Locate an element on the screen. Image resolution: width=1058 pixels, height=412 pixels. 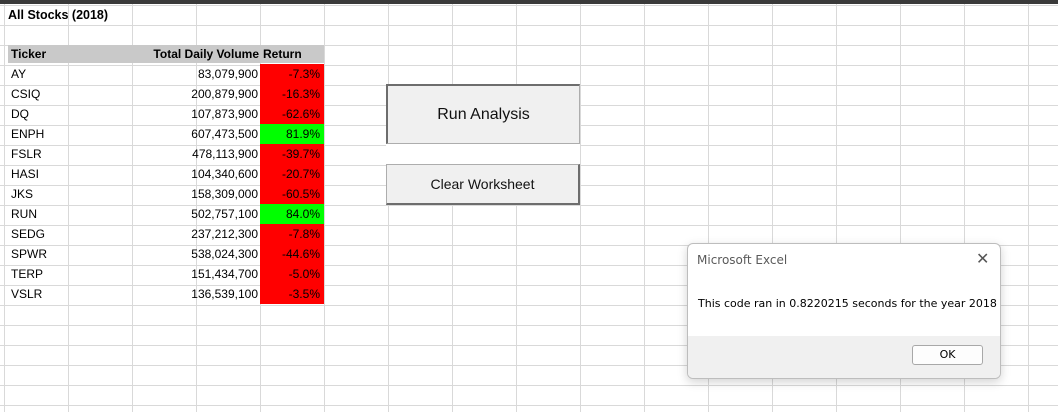
table-row: TERP 151,434,700 -5.0% is located at coordinates (166, 274).